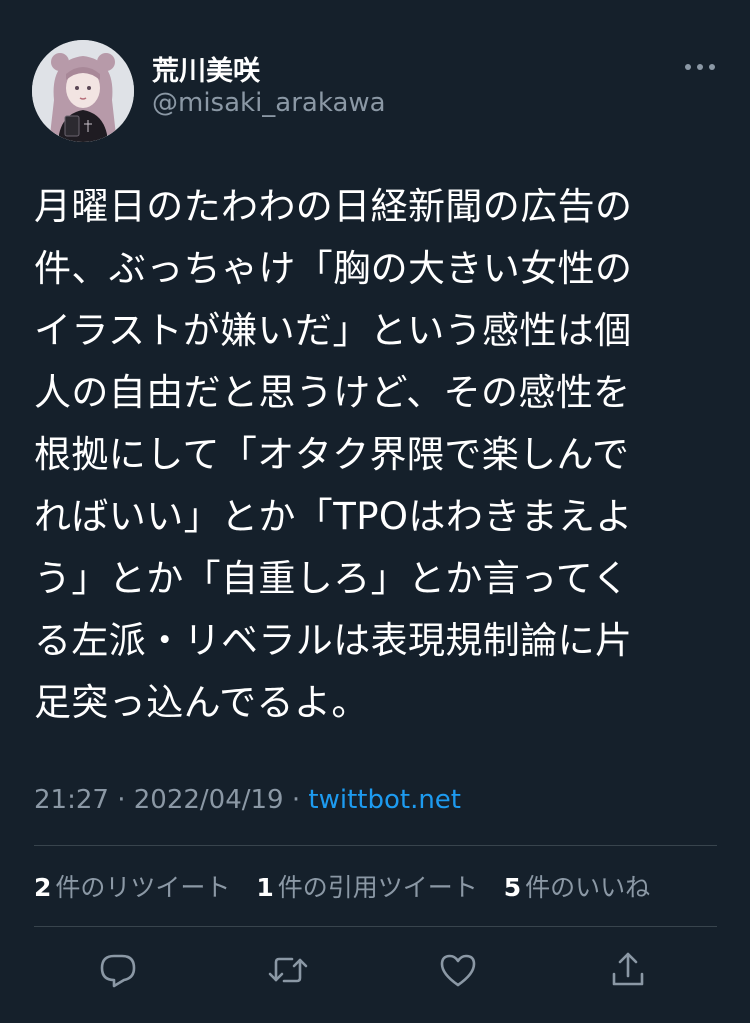  What do you see at coordinates (71, 800) in the screenshot?
I see `tweet-time: 21:27` at bounding box center [71, 800].